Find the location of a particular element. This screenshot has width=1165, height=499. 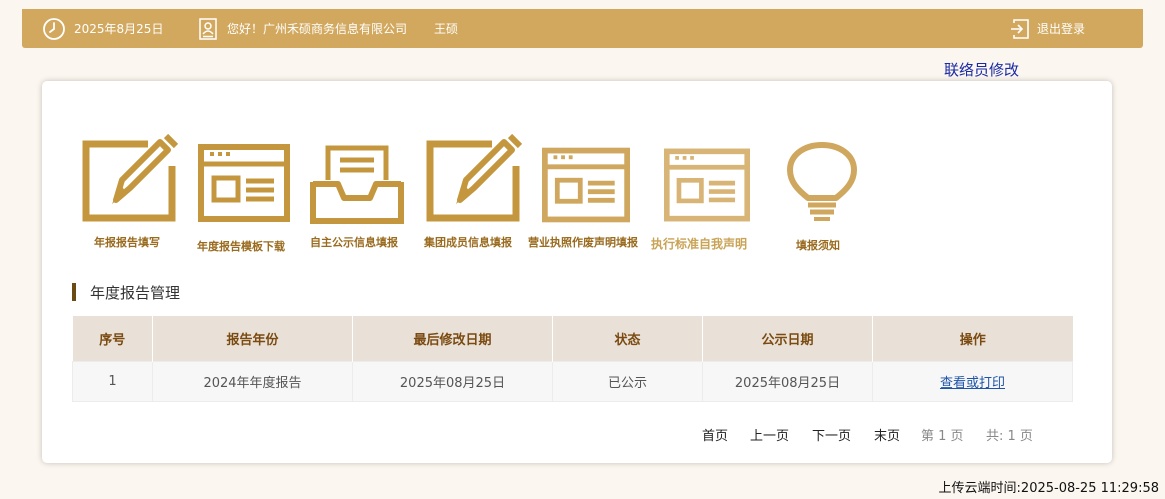

column-header: 状态 is located at coordinates (627, 339).